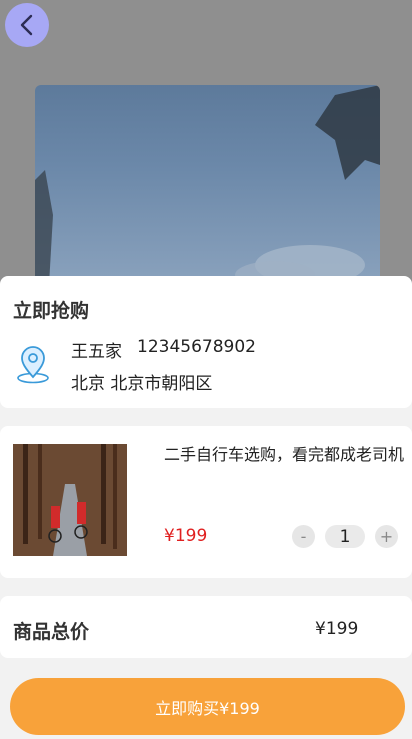 This screenshot has height=739, width=412. What do you see at coordinates (96, 349) in the screenshot?
I see `recipient-name: 王五家` at bounding box center [96, 349].